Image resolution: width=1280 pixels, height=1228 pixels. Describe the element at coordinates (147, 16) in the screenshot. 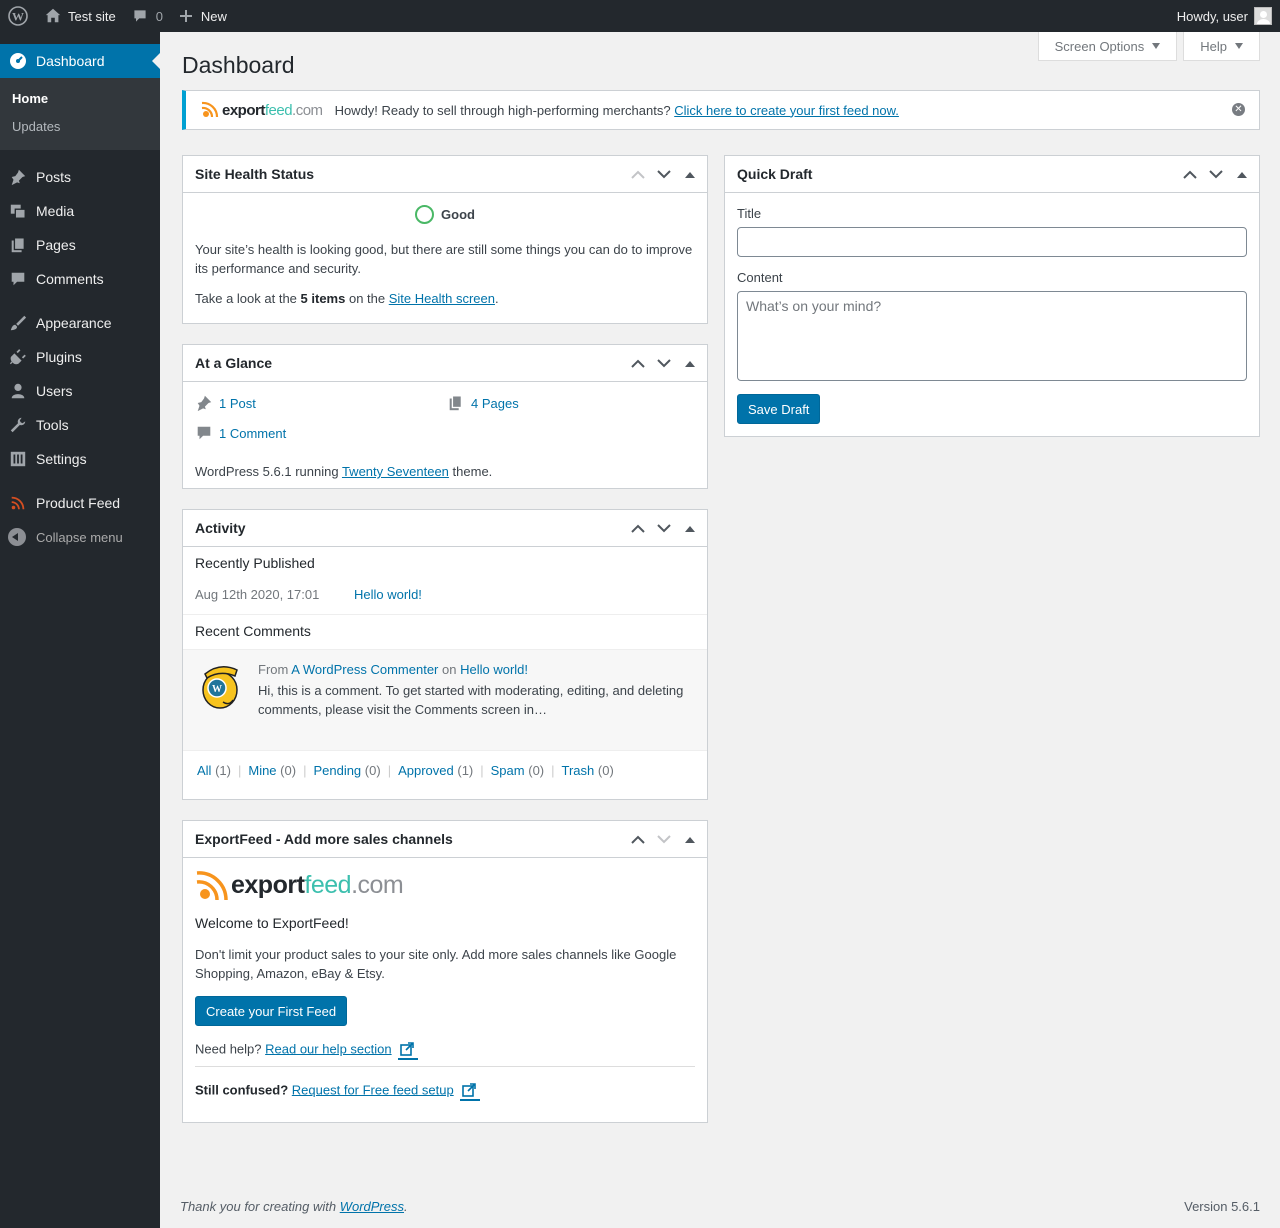

I see `comments-link: 0` at that location.